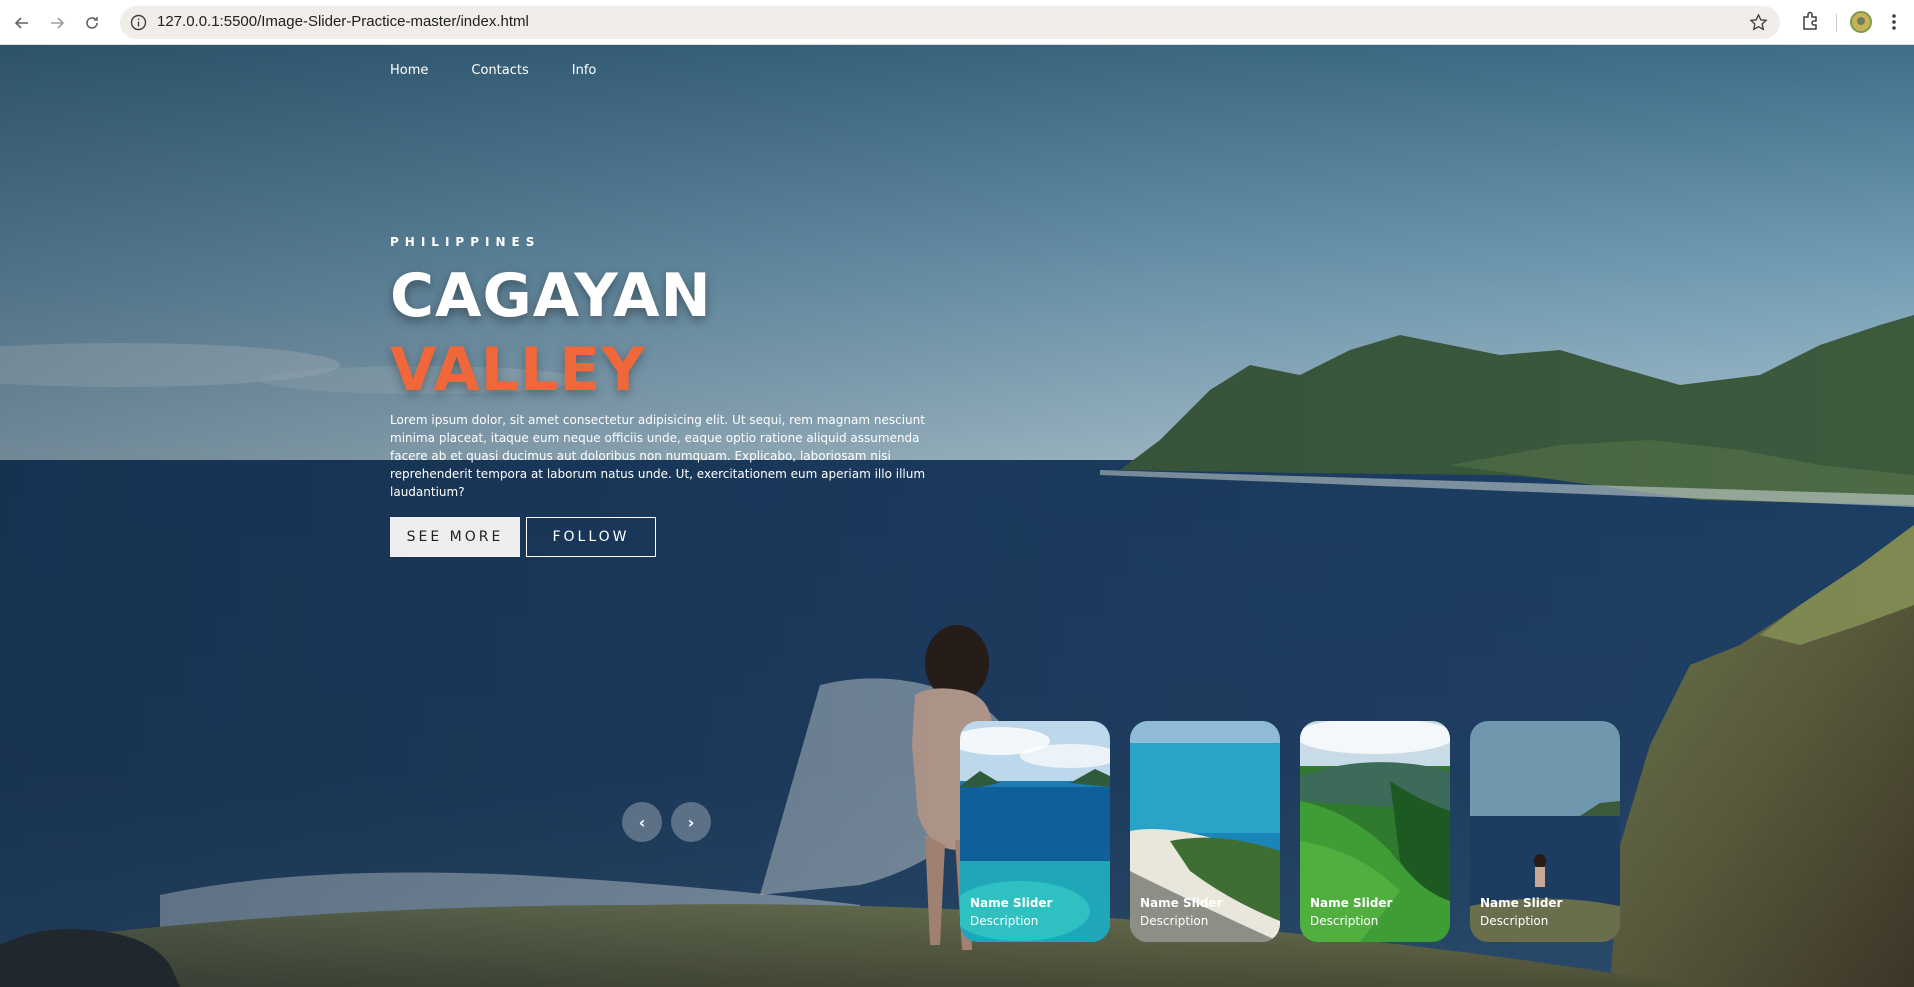 This screenshot has width=1914, height=987. Describe the element at coordinates (1836, 23) in the screenshot. I see `toolbar-divider` at that location.